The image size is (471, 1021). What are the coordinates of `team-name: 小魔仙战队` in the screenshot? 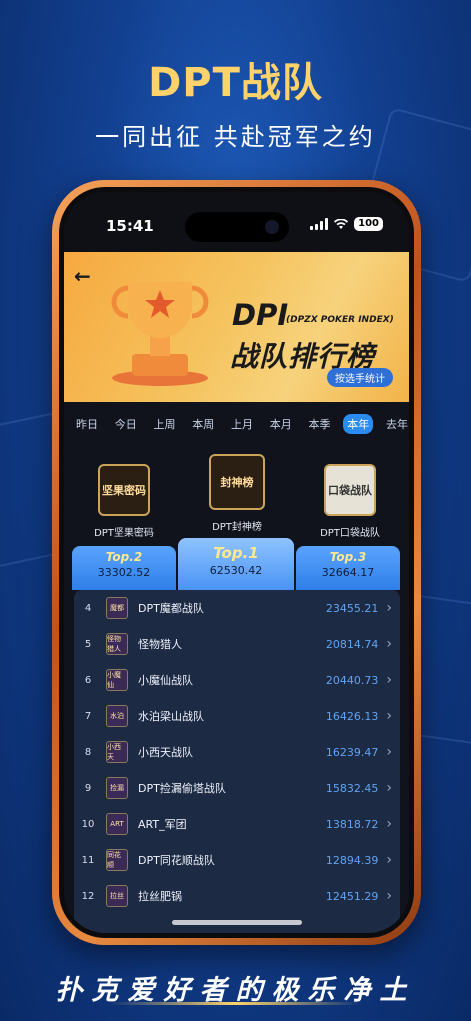 It's located at (165, 680).